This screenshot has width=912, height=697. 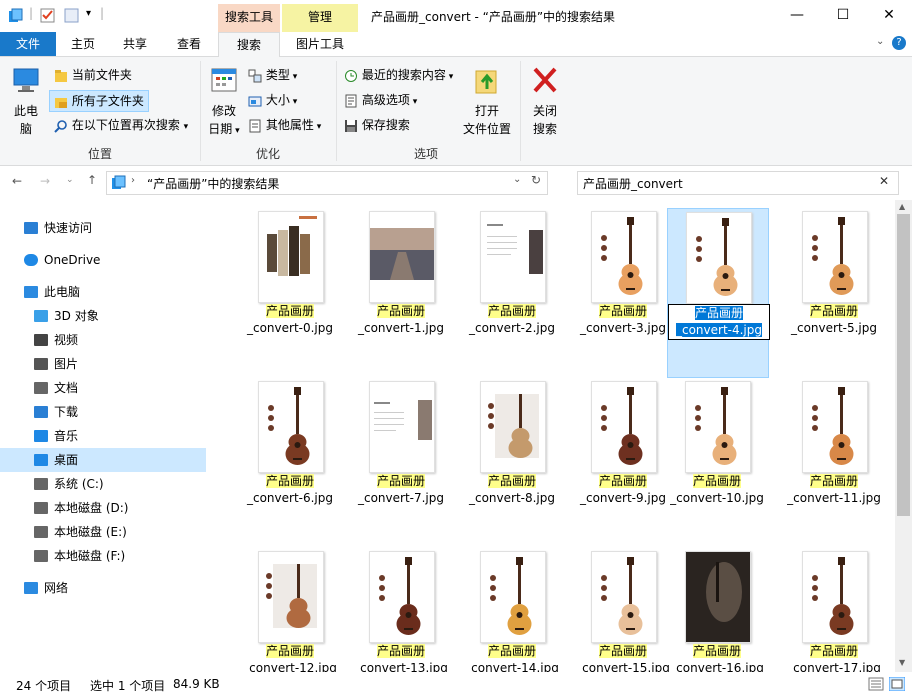 I want to click on tab-view: 查看, so click(x=189, y=44).